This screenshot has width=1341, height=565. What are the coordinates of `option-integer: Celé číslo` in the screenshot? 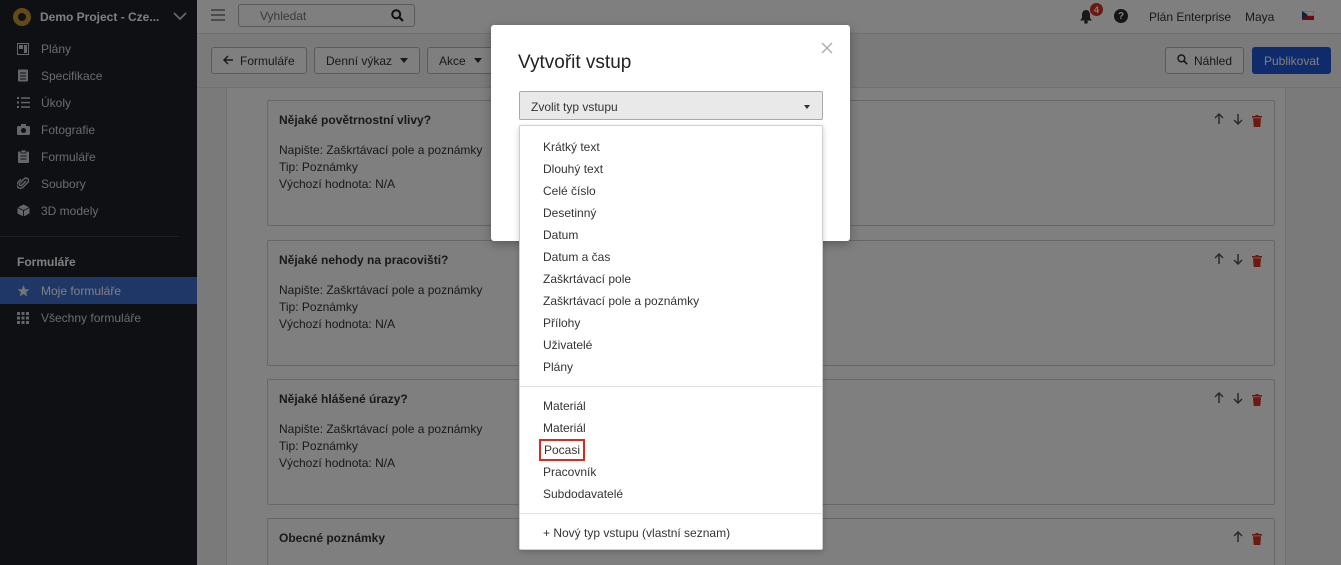 It's located at (671, 191).